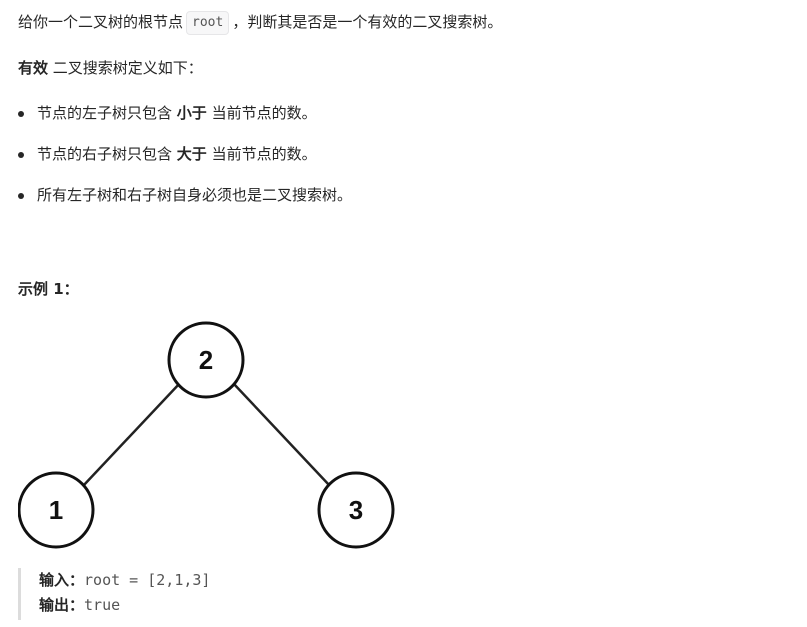  Describe the element at coordinates (125, 68) in the screenshot. I see `definition-text: 二叉搜索树定义如下：` at that location.